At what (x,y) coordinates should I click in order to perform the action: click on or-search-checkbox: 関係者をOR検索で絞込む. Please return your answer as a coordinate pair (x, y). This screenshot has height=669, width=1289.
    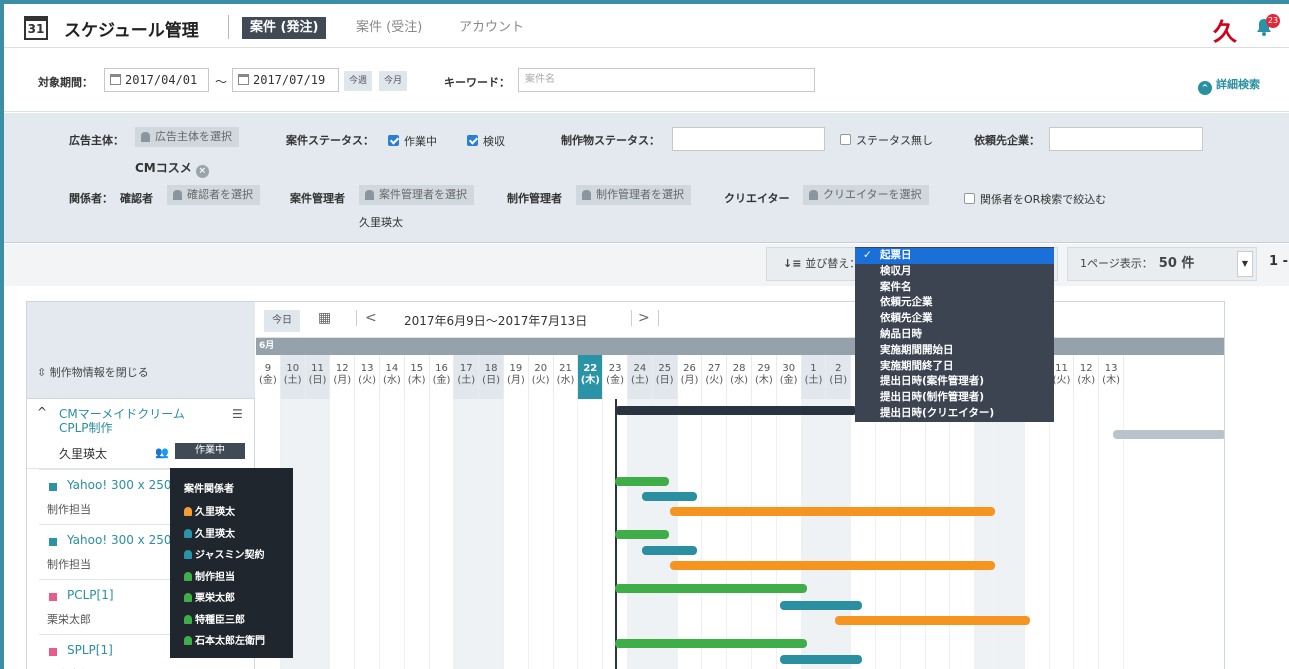
    Looking at the image, I should click on (1035, 199).